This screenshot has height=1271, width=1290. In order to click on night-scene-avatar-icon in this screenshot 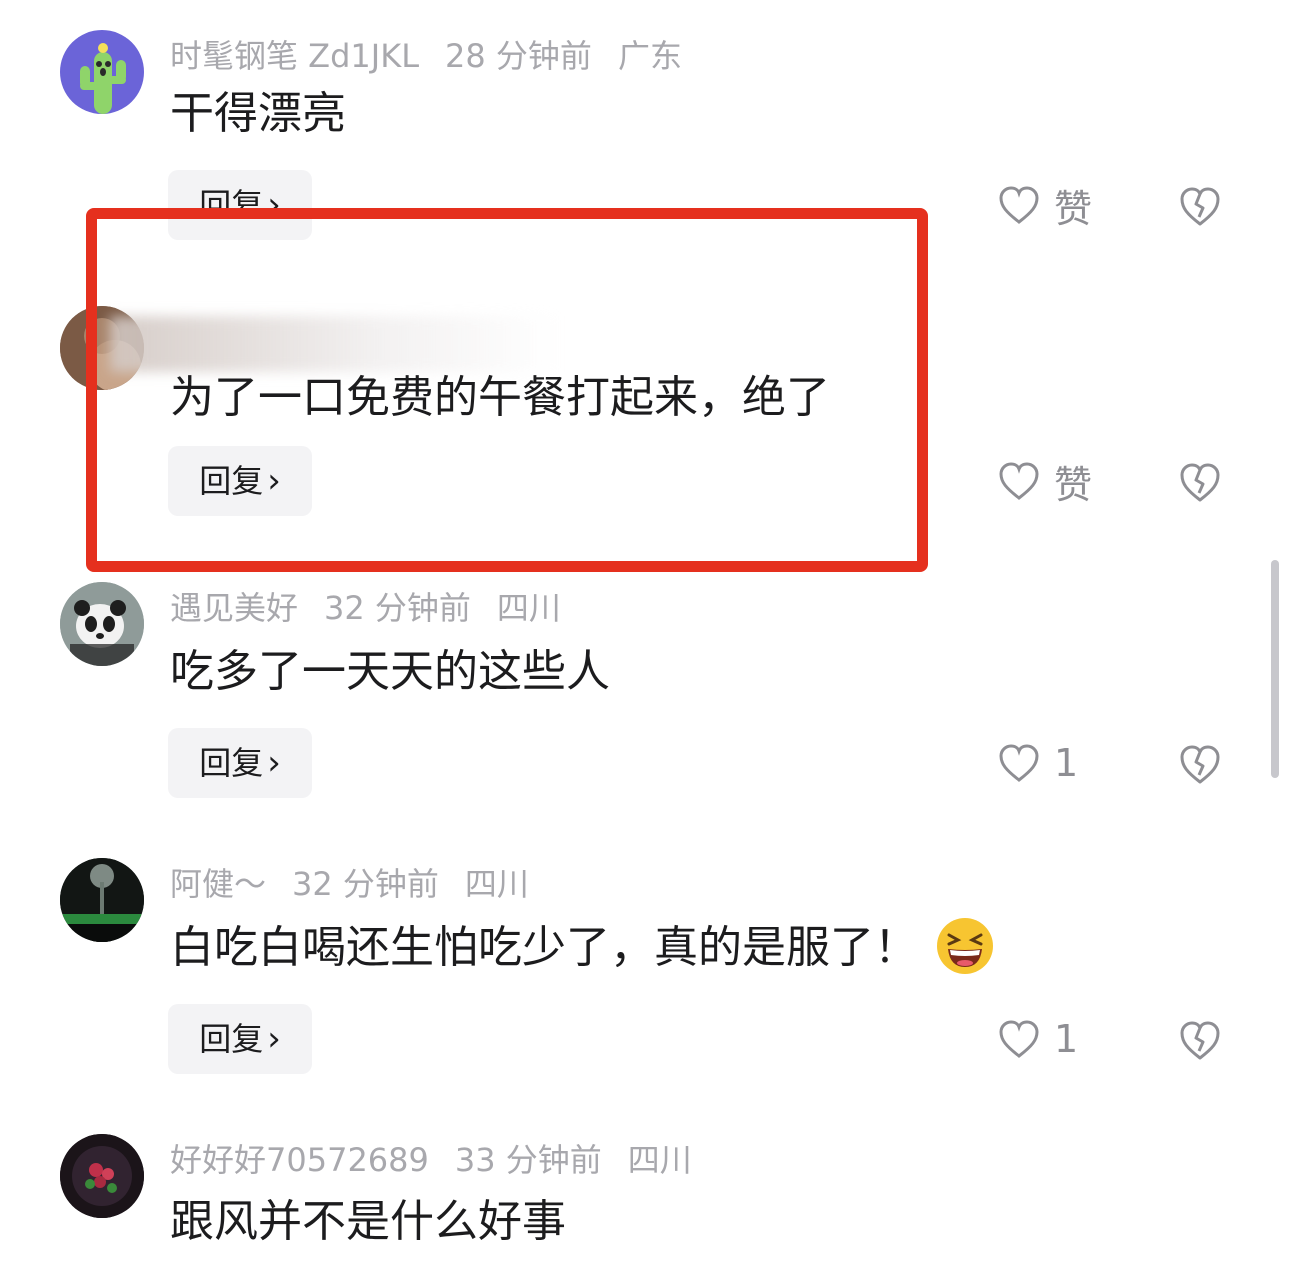, I will do `click(102, 900)`.